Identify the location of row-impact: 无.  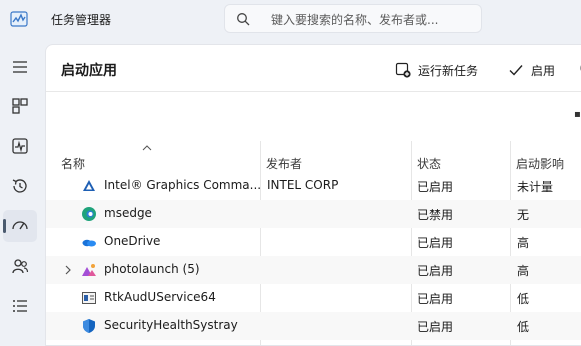
(523, 215).